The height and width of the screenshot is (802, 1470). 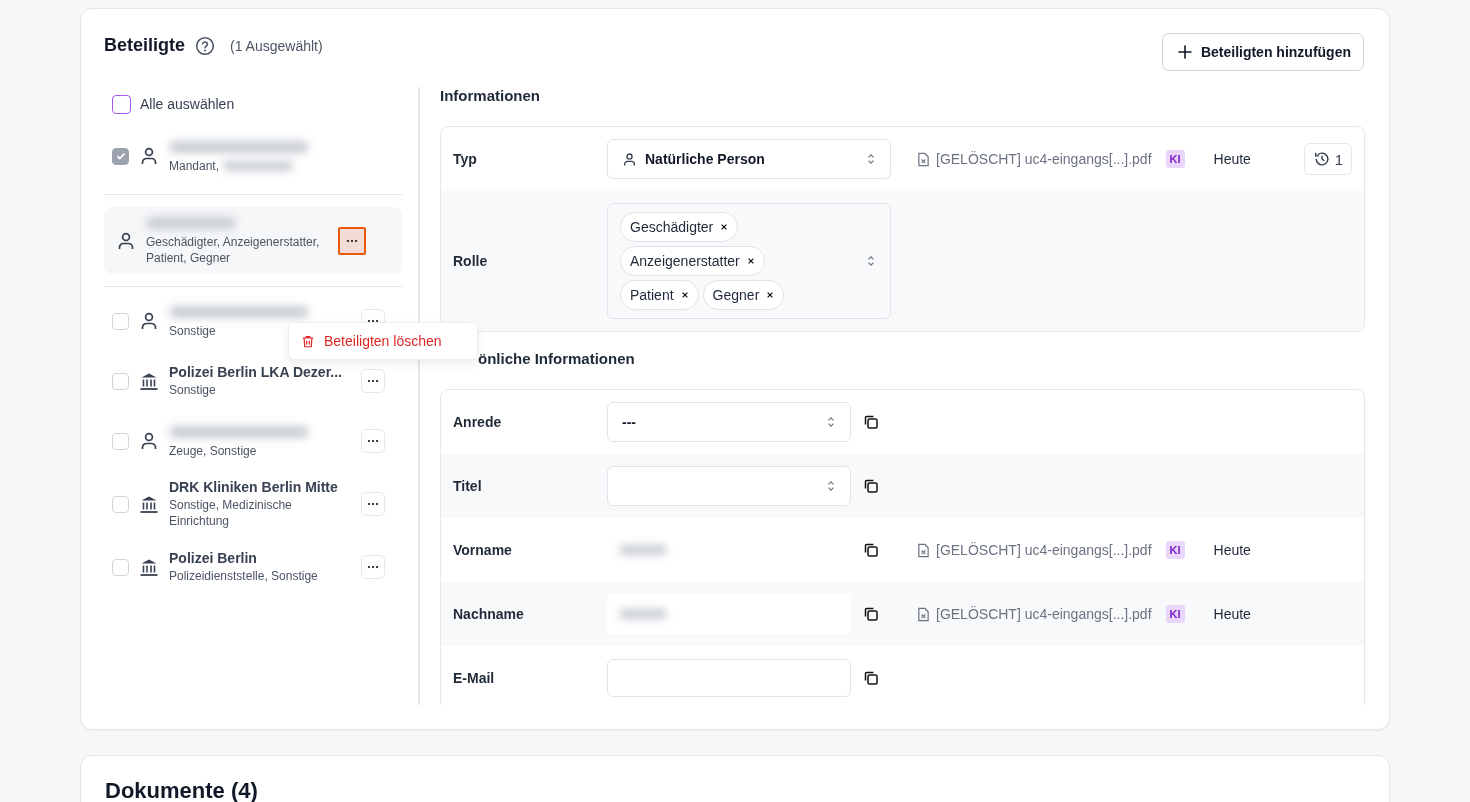 I want to click on input-field, so click(x=729, y=678).